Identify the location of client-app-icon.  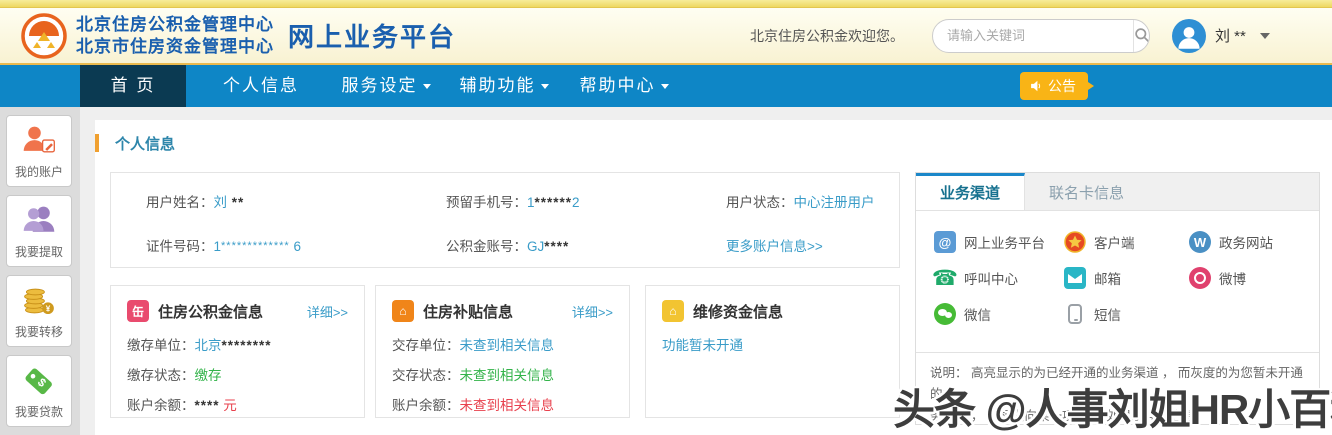
(1075, 242).